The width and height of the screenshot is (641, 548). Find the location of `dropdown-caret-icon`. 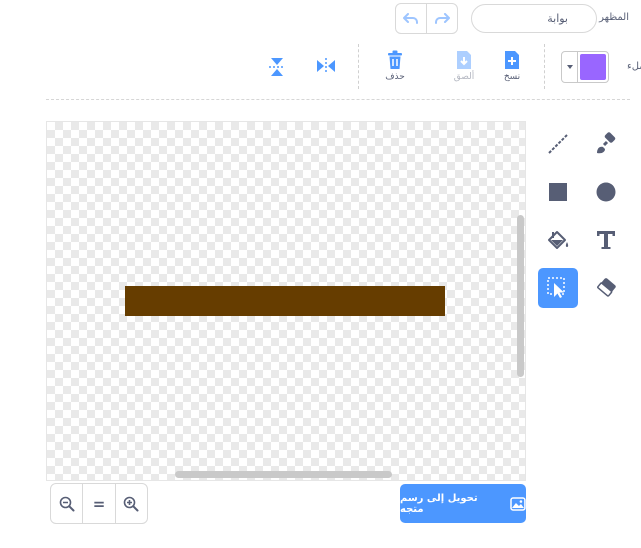

dropdown-caret-icon is located at coordinates (570, 67).